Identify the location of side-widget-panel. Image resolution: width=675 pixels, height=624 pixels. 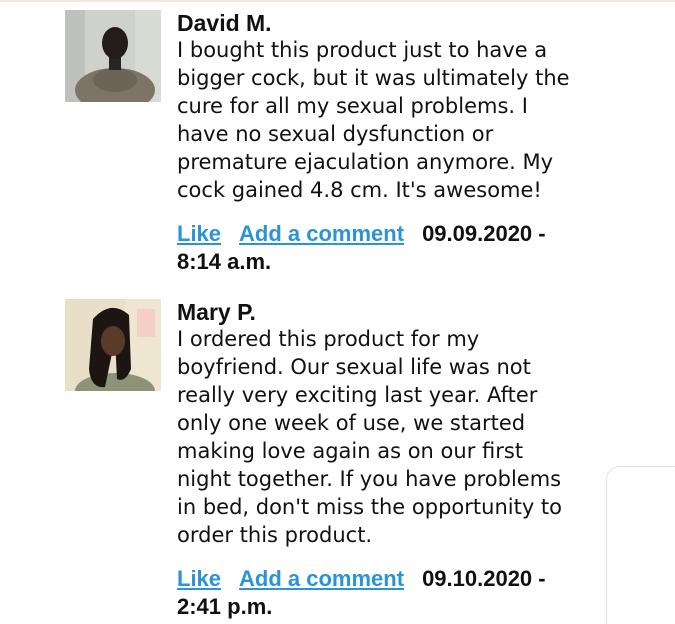
(640, 545).